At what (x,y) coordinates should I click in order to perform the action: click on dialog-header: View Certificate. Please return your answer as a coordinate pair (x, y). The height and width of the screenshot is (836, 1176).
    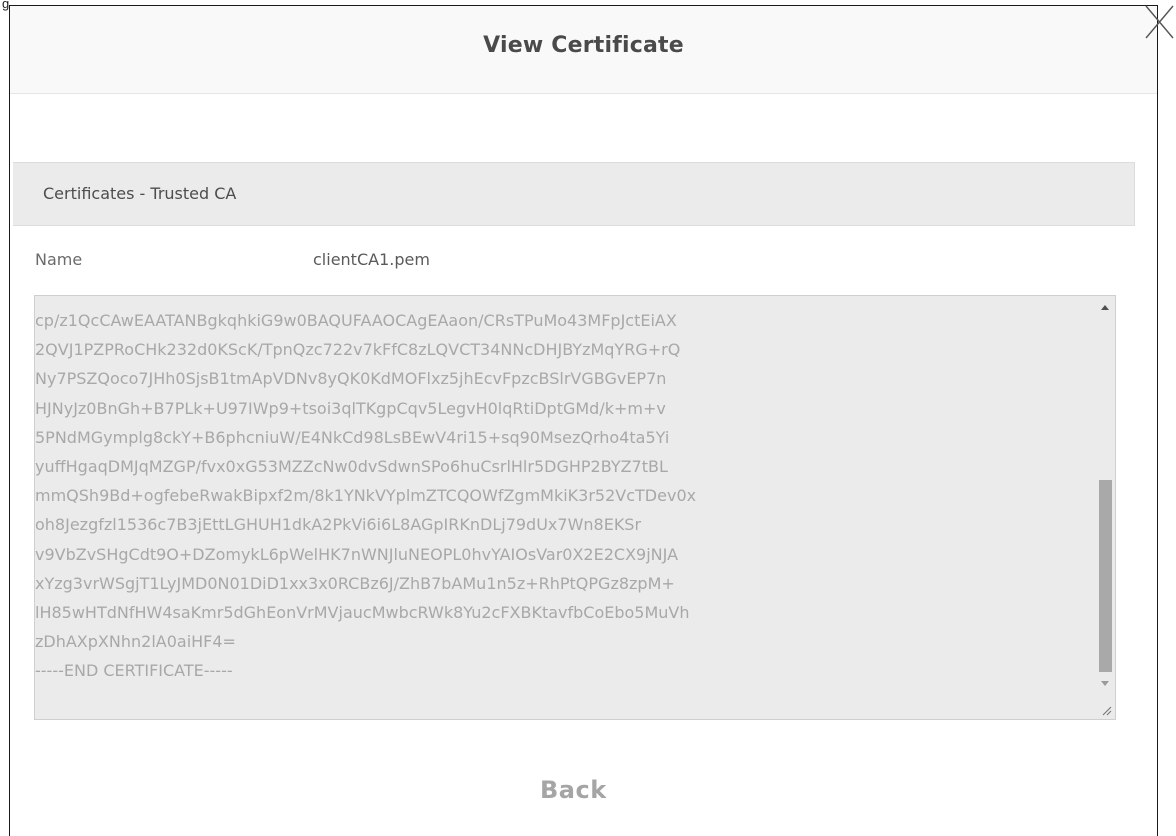
    Looking at the image, I should click on (583, 50).